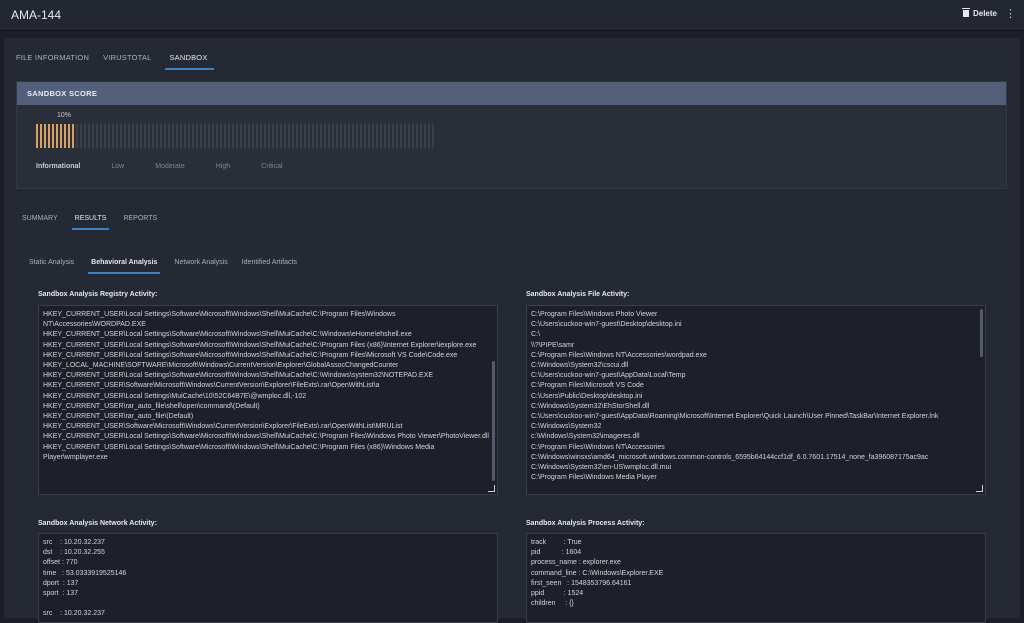 The height and width of the screenshot is (623, 1024). I want to click on delete-button: Delete, so click(979, 13).